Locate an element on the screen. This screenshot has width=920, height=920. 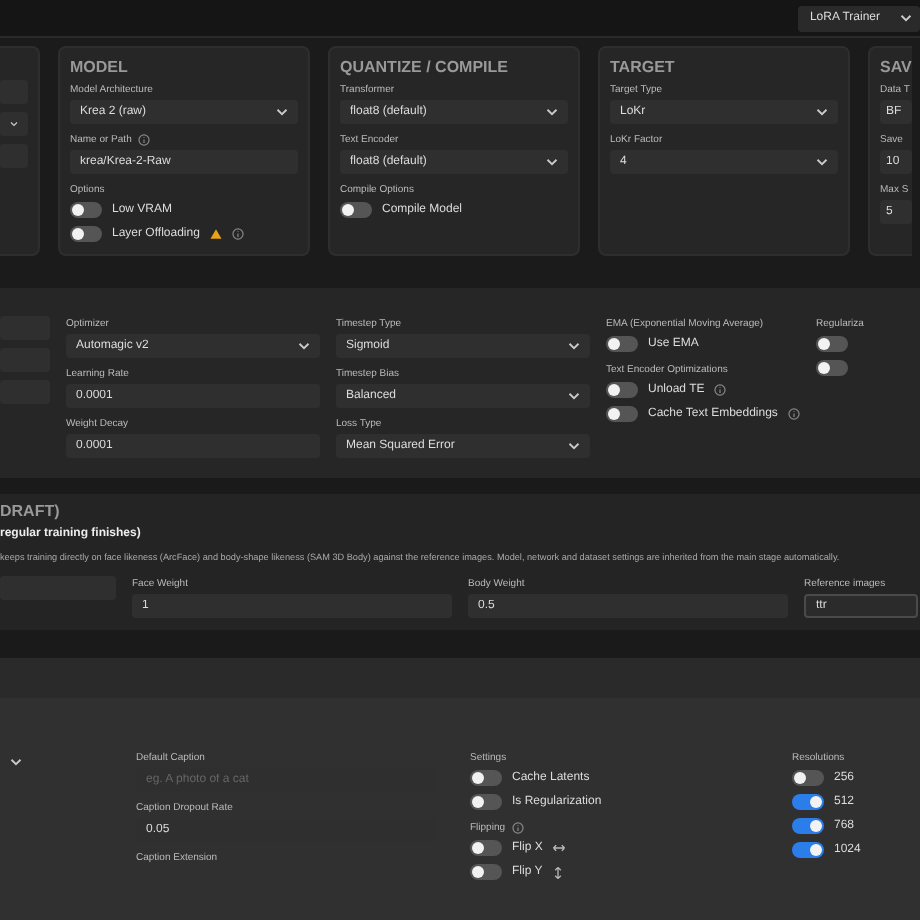
panel-title: TARGET is located at coordinates (643, 67).